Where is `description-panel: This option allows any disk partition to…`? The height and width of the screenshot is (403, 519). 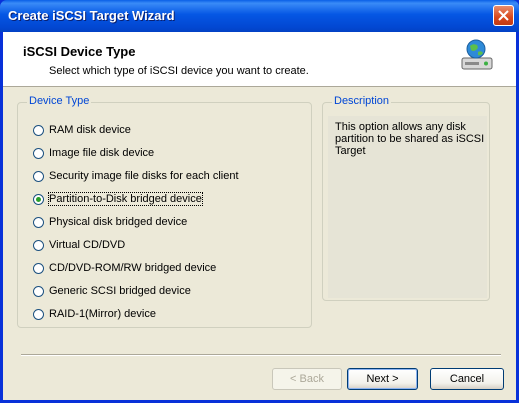 description-panel: This option allows any disk partition to… is located at coordinates (407, 207).